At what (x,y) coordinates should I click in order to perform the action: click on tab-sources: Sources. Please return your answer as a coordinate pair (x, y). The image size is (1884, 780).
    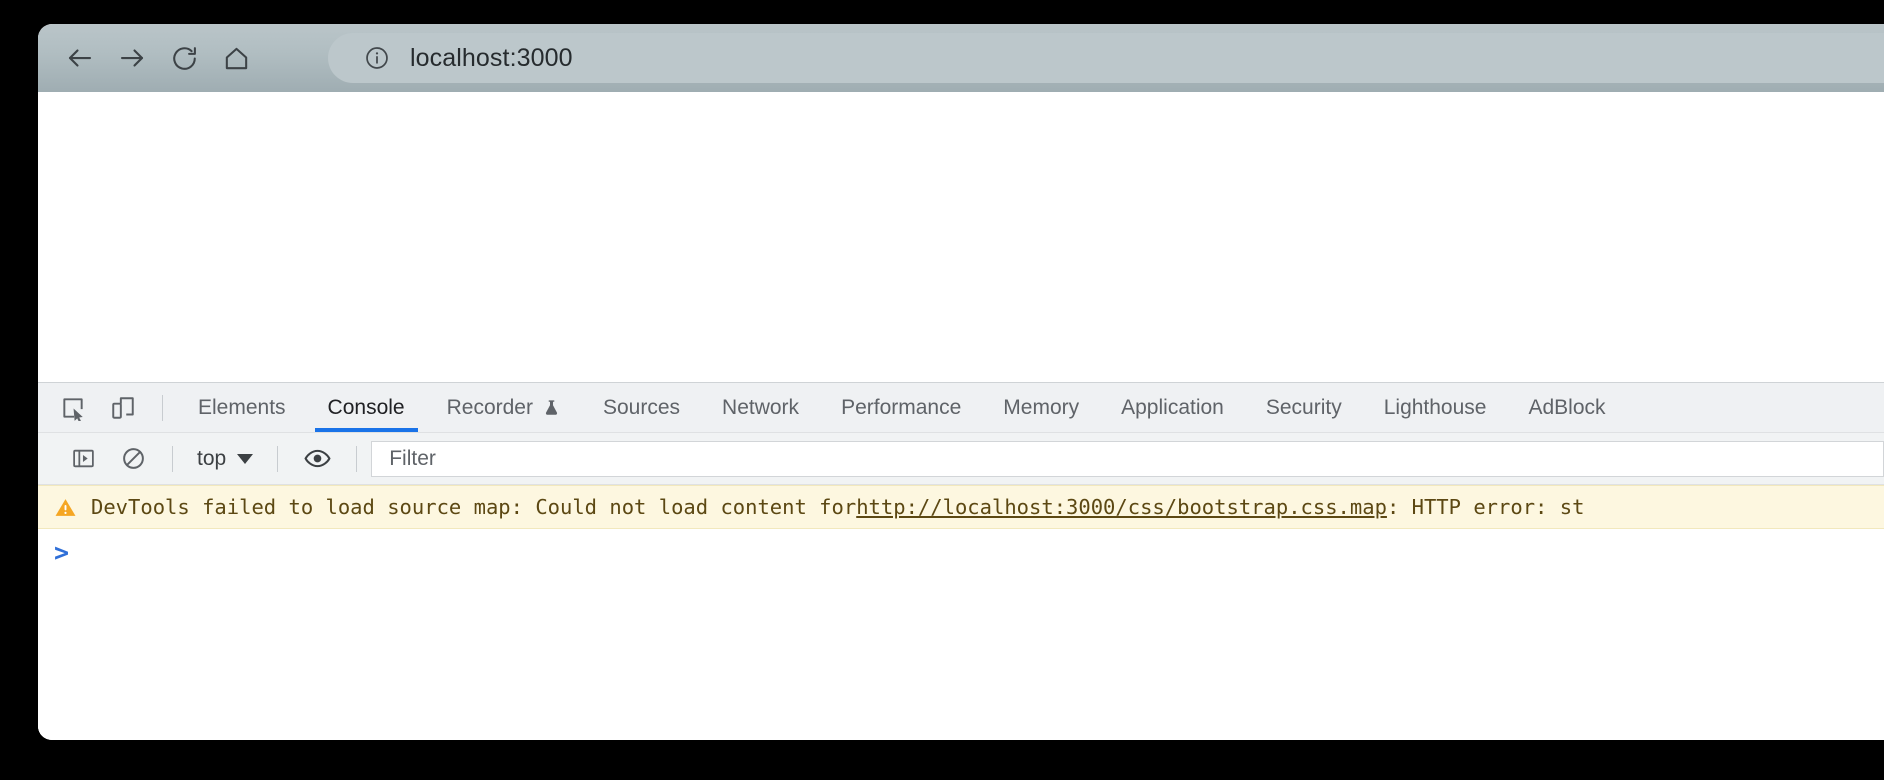
    Looking at the image, I should click on (641, 407).